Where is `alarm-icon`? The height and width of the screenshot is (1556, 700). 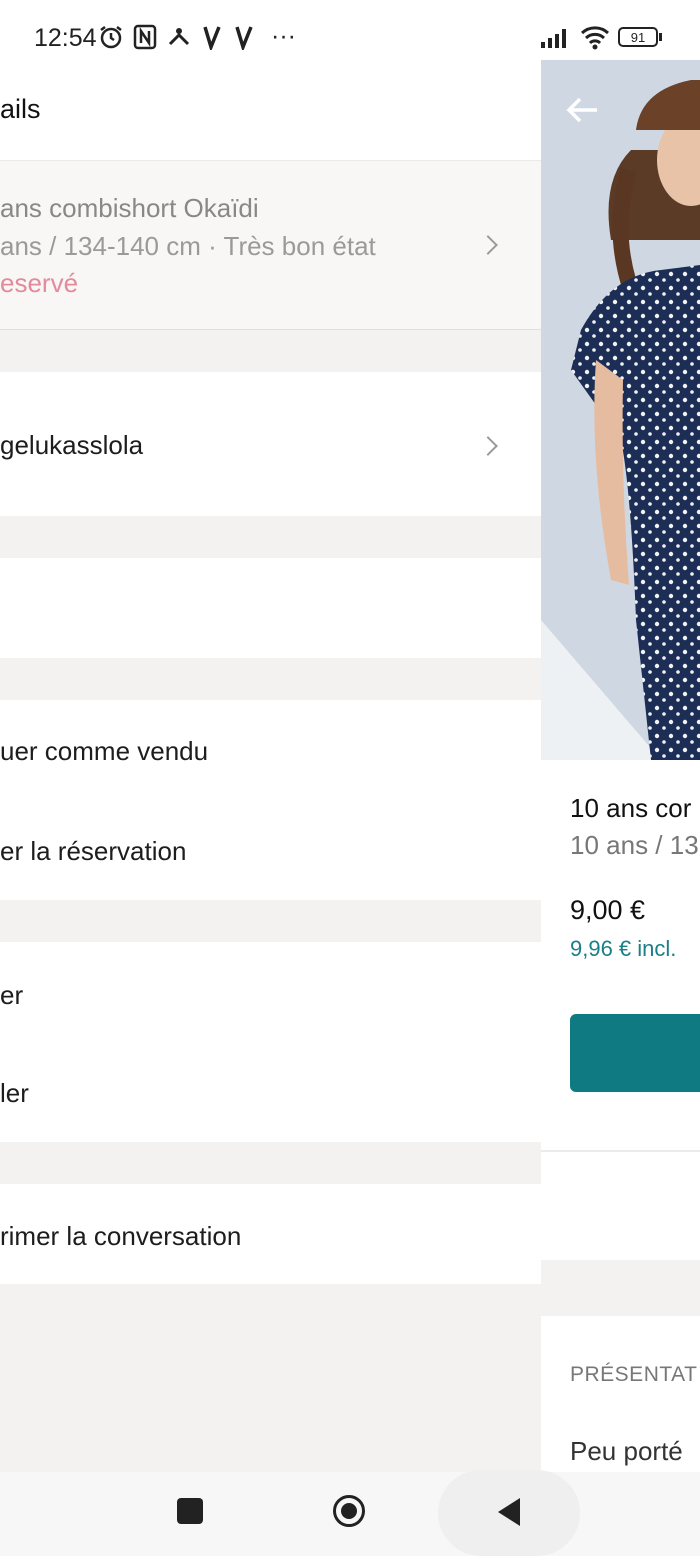
alarm-icon is located at coordinates (111, 37).